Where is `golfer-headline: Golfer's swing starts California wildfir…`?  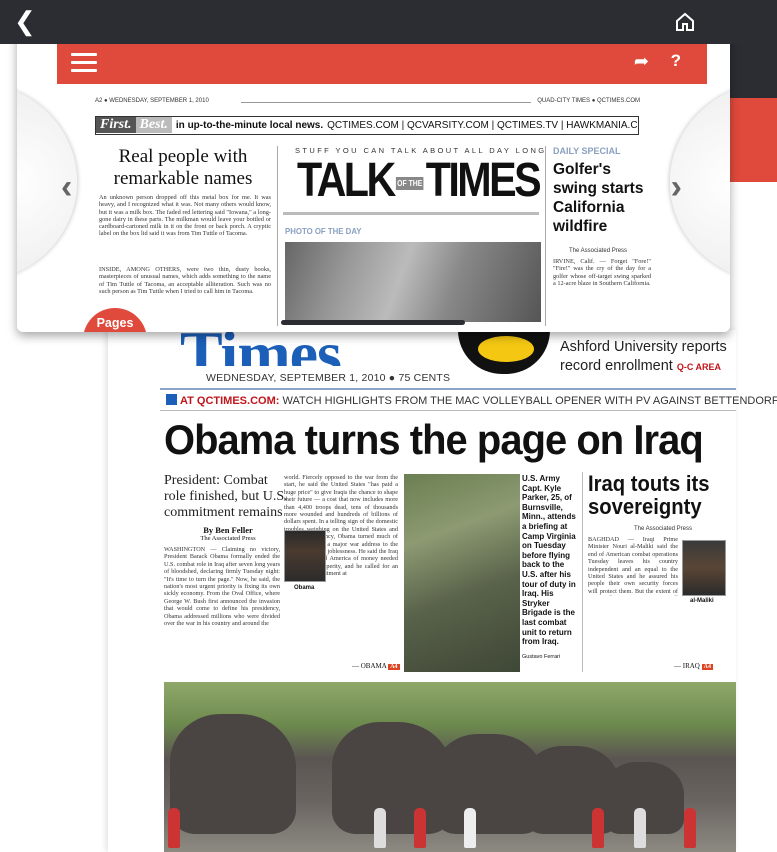 golfer-headline: Golfer's swing starts California wildfir… is located at coordinates (598, 198).